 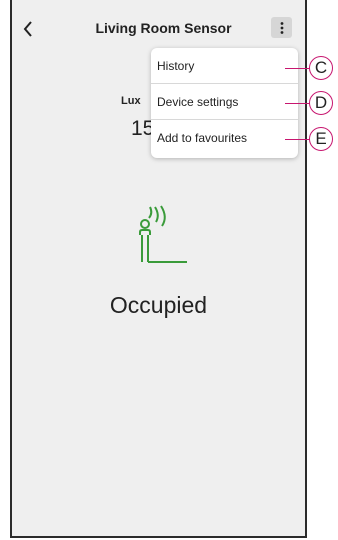 I want to click on callout-line-d, so click(x=297, y=103).